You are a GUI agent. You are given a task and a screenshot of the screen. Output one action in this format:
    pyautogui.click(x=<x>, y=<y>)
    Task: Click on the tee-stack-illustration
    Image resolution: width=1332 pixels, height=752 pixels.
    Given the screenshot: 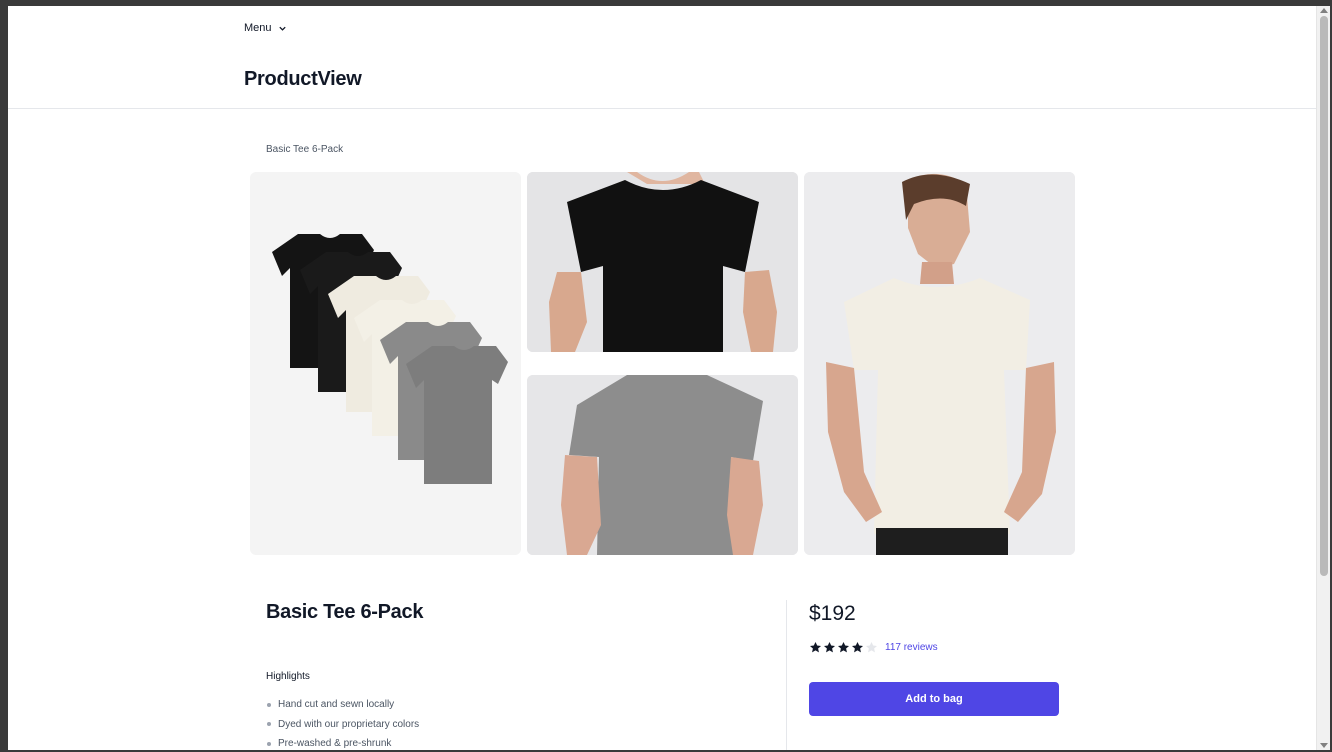 What is the action you would take?
    pyautogui.click(x=390, y=359)
    